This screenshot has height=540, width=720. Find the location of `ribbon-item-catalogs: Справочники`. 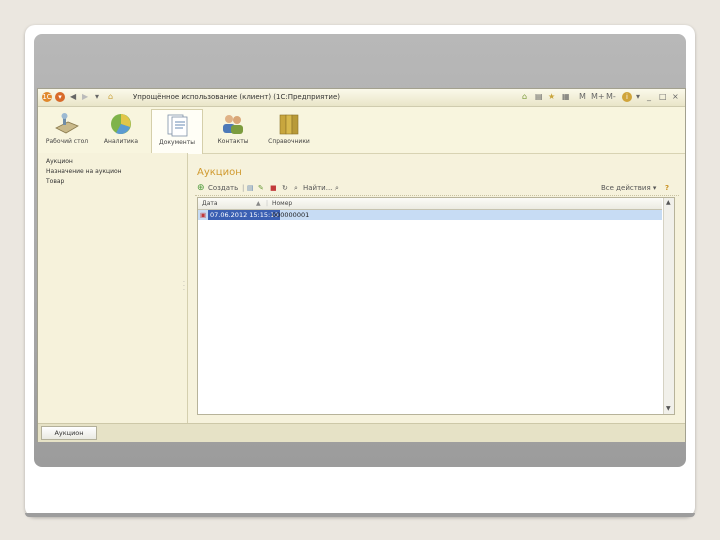

ribbon-item-catalogs: Справочники is located at coordinates (289, 131).